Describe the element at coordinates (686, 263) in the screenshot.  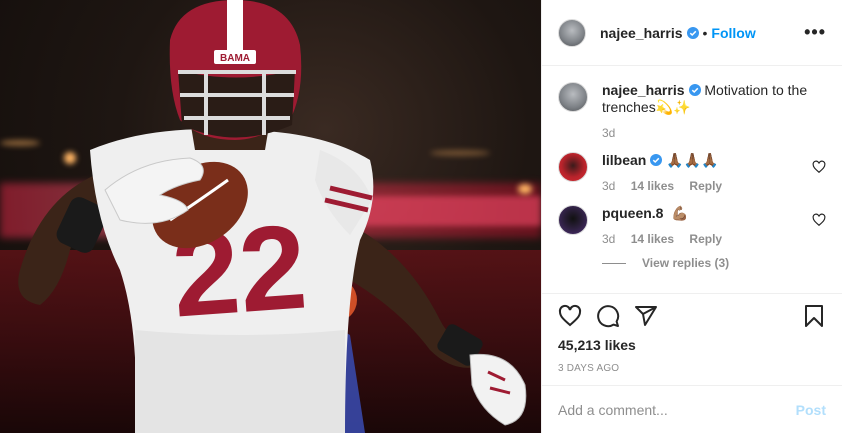
I see `view-replies-label: View replies (3)` at that location.